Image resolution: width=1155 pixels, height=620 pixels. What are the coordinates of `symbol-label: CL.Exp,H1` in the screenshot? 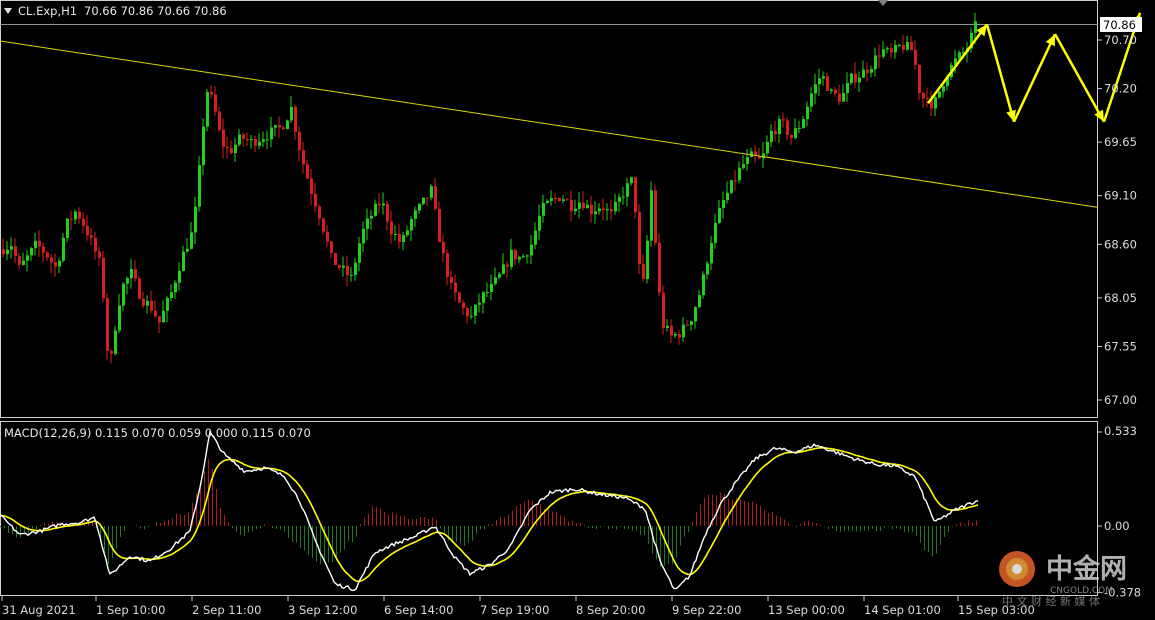 It's located at (47, 11).